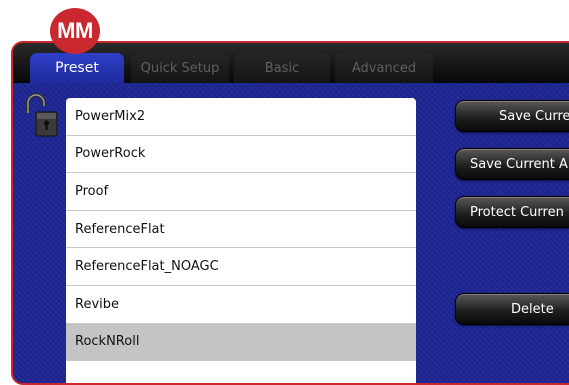 Image resolution: width=569 pixels, height=385 pixels. Describe the element at coordinates (40, 115) in the screenshot. I see `padlock-unlocked-icon` at that location.